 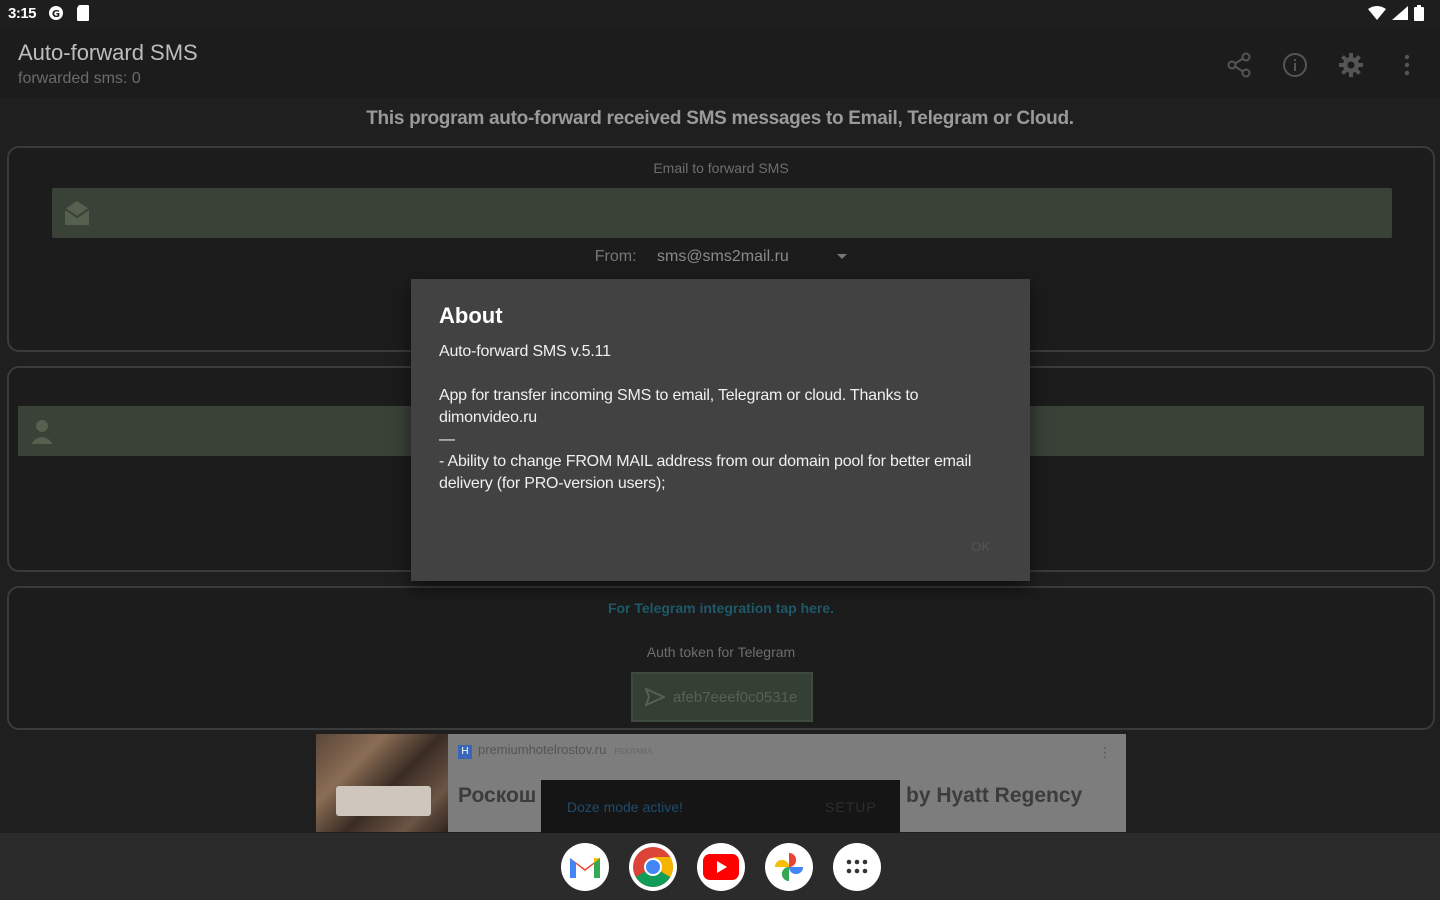 I want to click on dock, so click(x=721, y=867).